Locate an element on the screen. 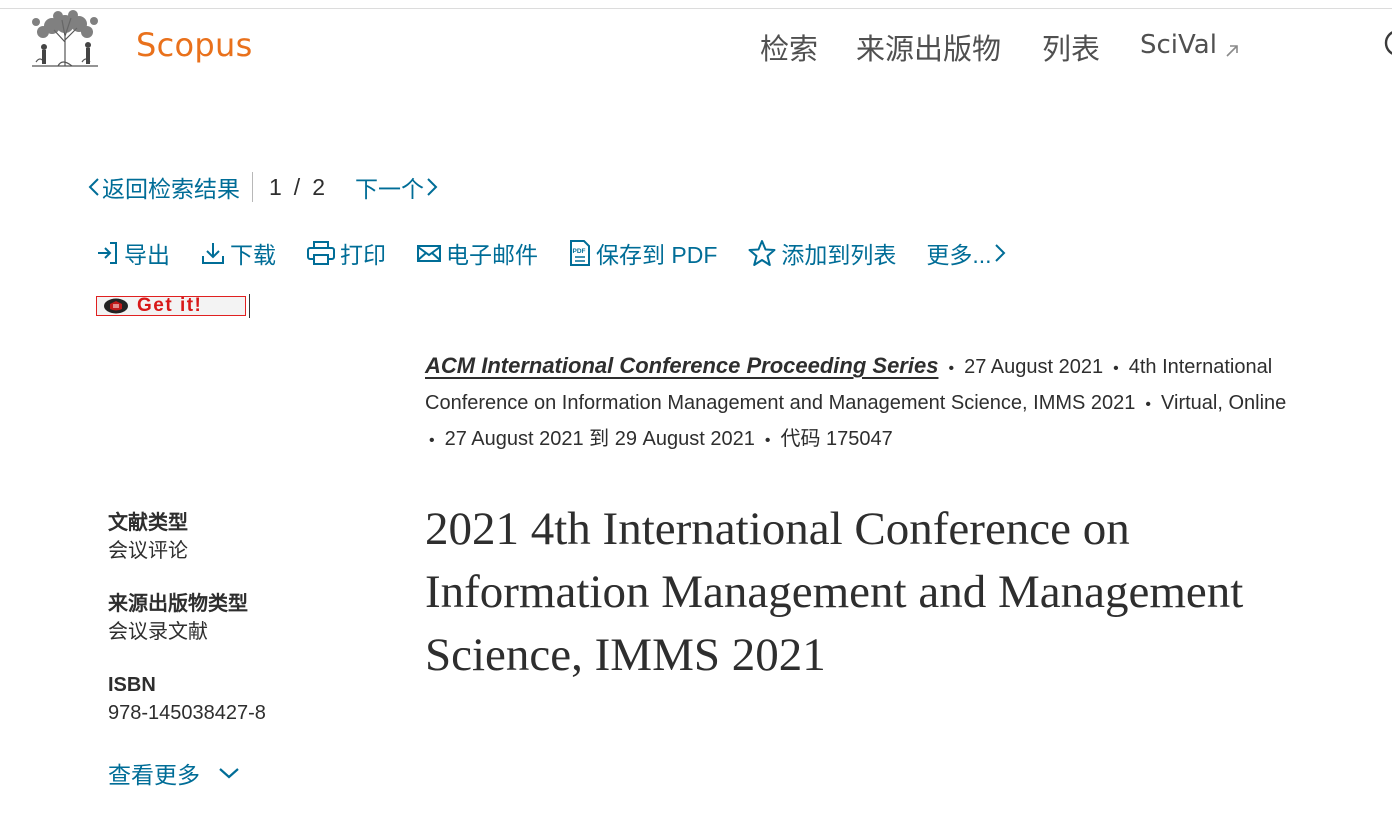 The height and width of the screenshot is (828, 1392). next-result-link: 下一个 is located at coordinates (397, 187).